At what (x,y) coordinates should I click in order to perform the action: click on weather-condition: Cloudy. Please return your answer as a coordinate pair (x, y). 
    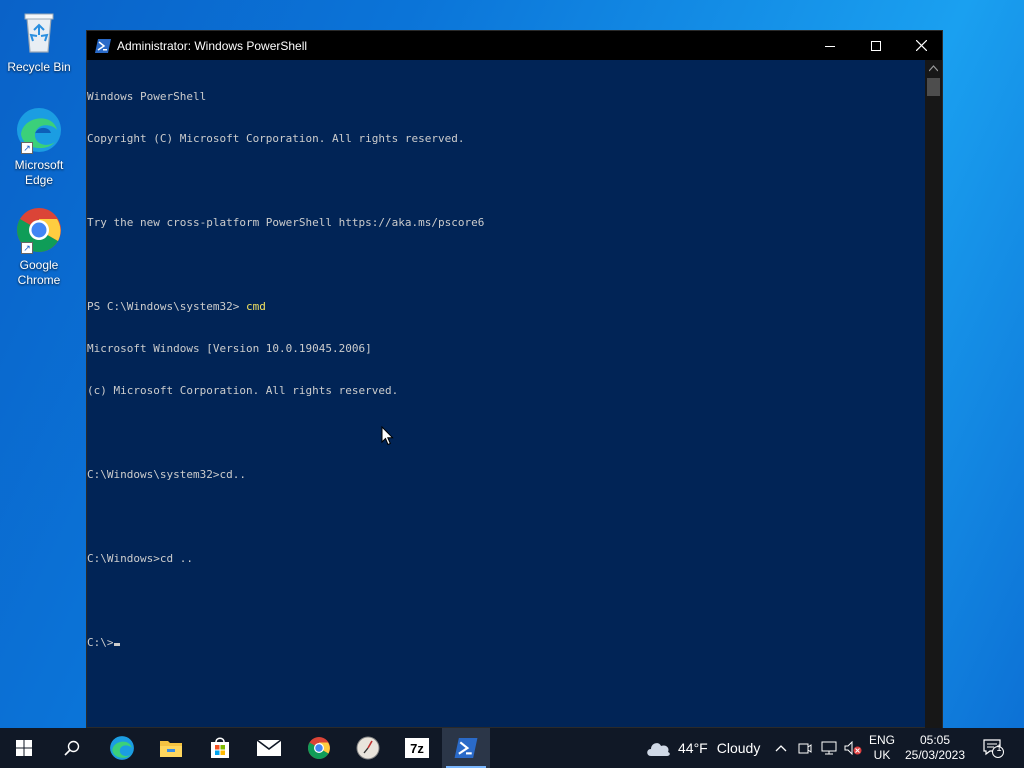
    Looking at the image, I should click on (738, 748).